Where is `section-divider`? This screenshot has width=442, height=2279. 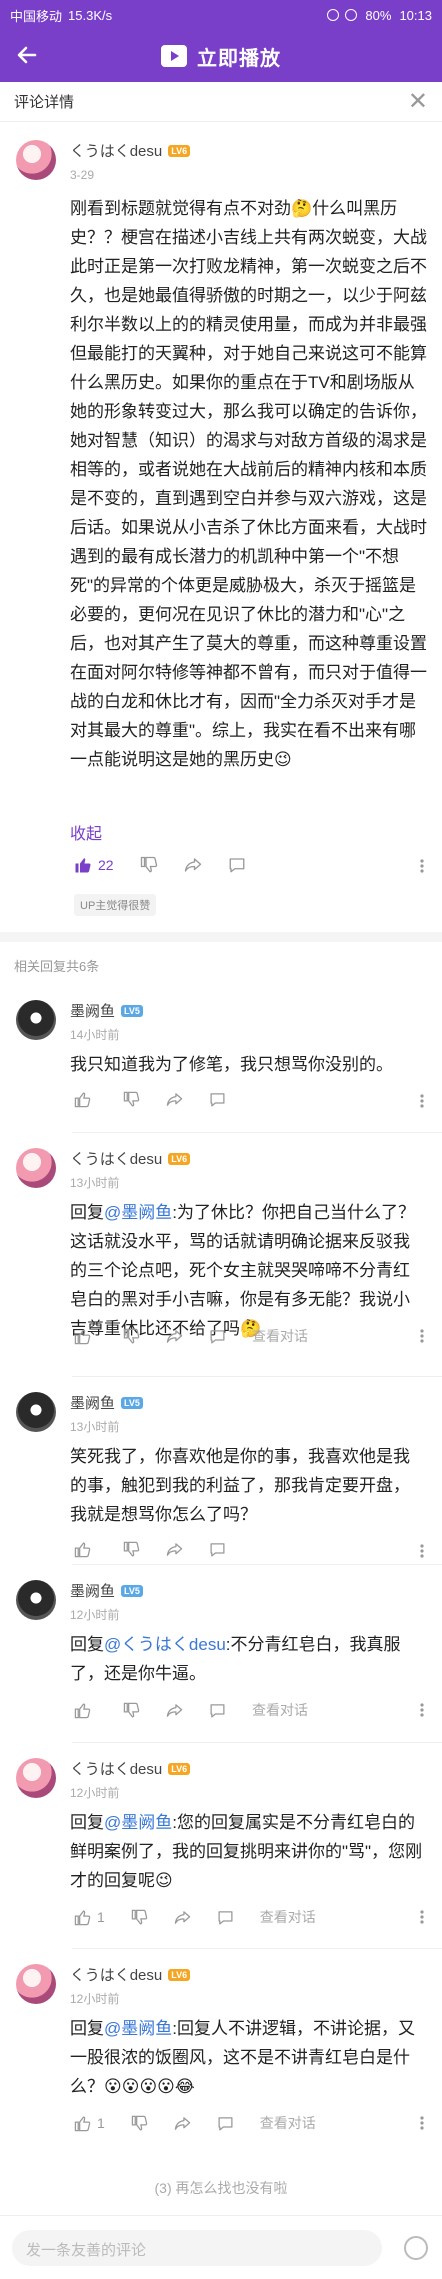 section-divider is located at coordinates (221, 937).